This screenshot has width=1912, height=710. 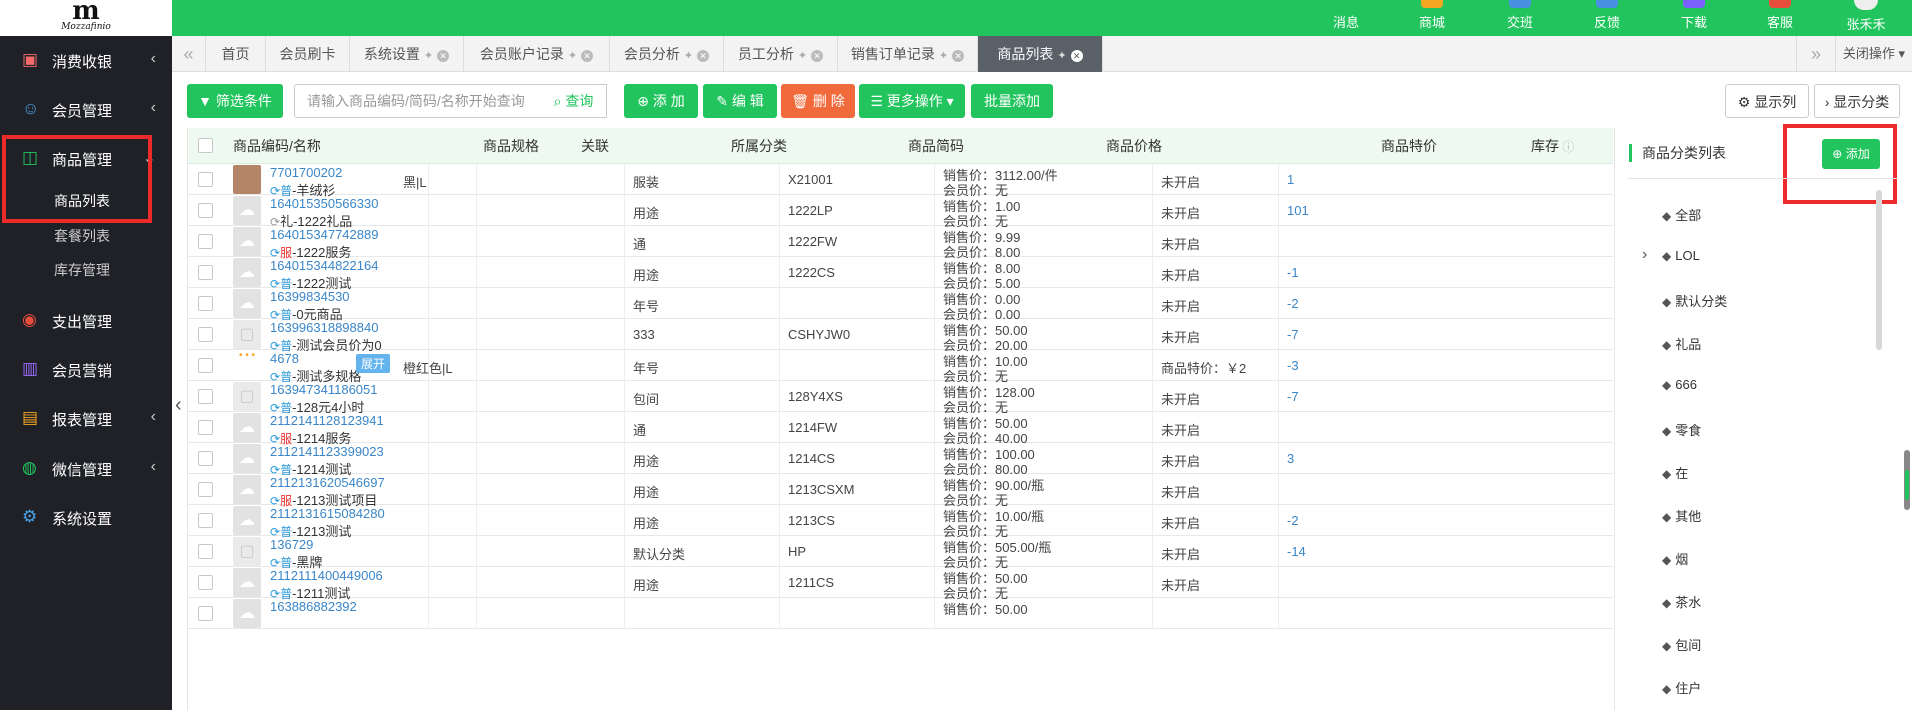 I want to click on product-code: 4678, so click(x=284, y=358).